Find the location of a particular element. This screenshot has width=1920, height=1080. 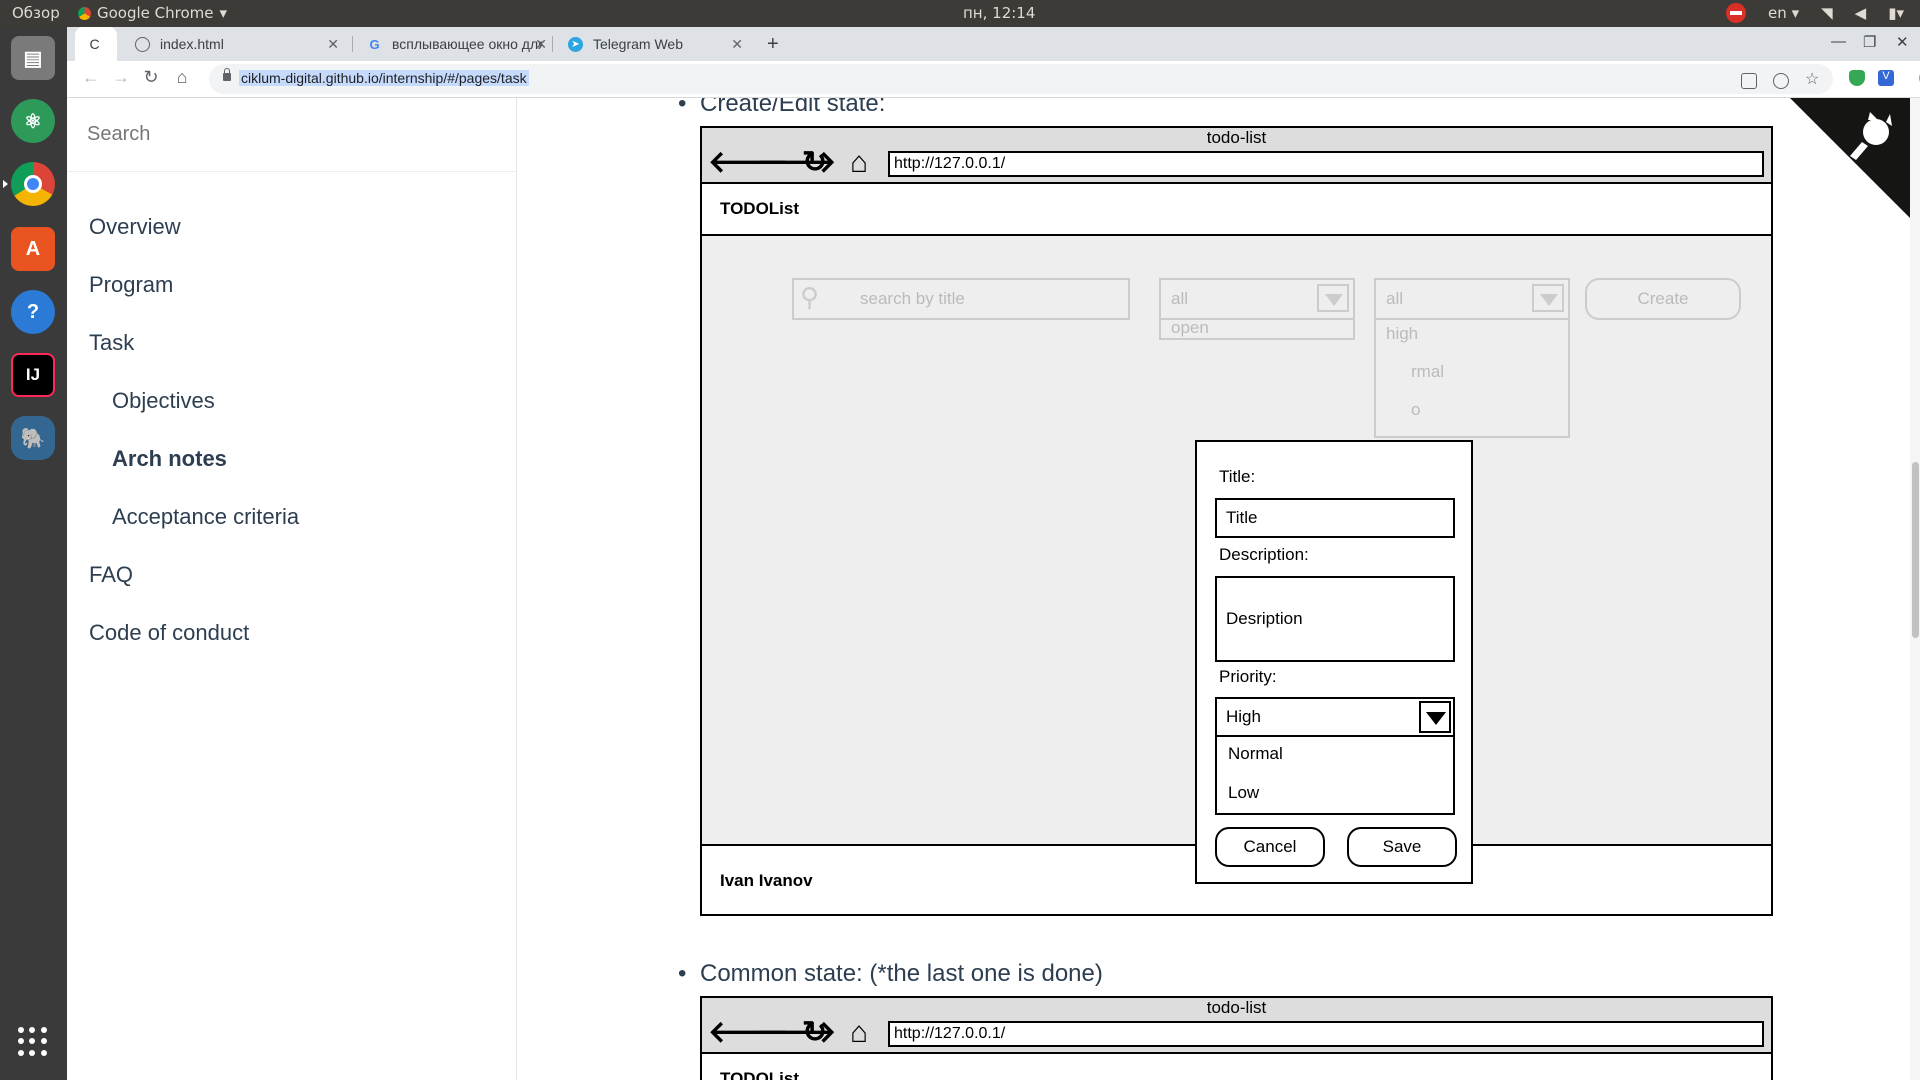

wireframe-status-filter: all is located at coordinates (1257, 299).